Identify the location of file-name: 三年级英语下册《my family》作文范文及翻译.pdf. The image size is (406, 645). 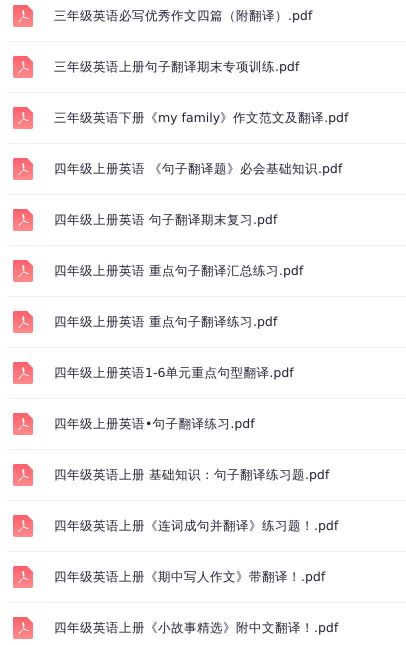
(201, 118).